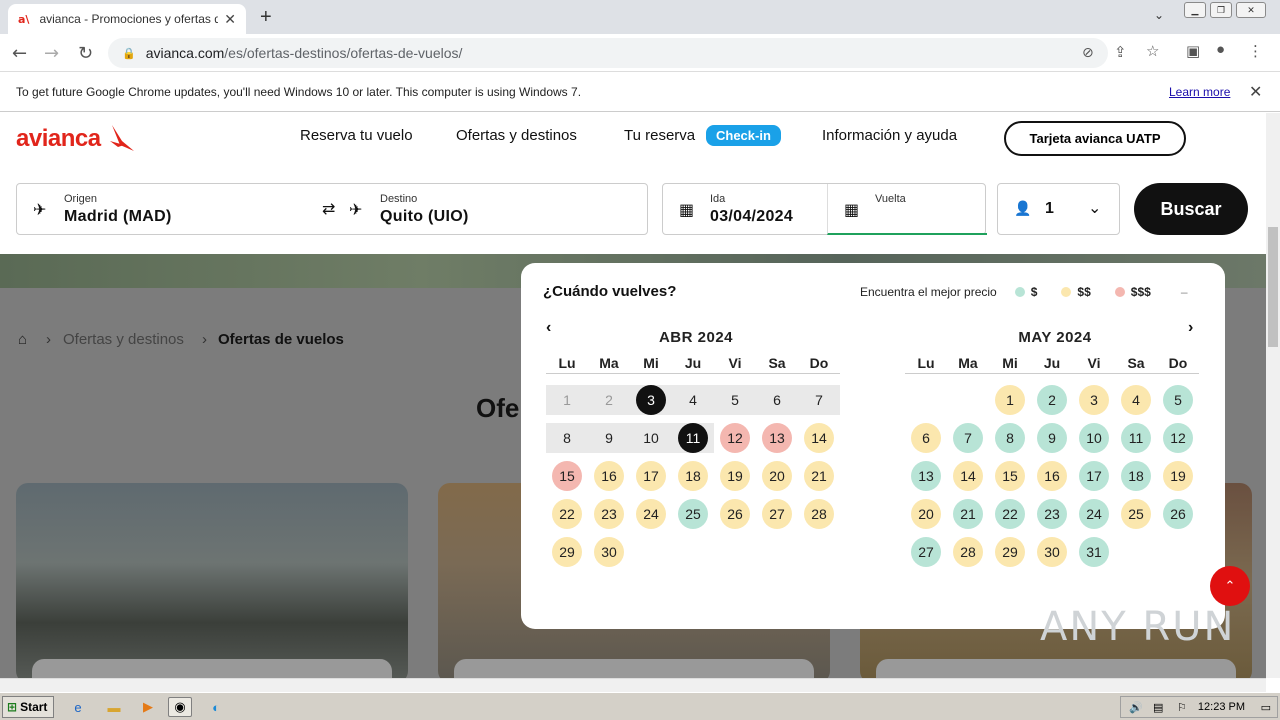 The height and width of the screenshot is (720, 1280). Describe the element at coordinates (356, 135) in the screenshot. I see `nav-reserva-vuelo: Reserva tu vuelo` at that location.